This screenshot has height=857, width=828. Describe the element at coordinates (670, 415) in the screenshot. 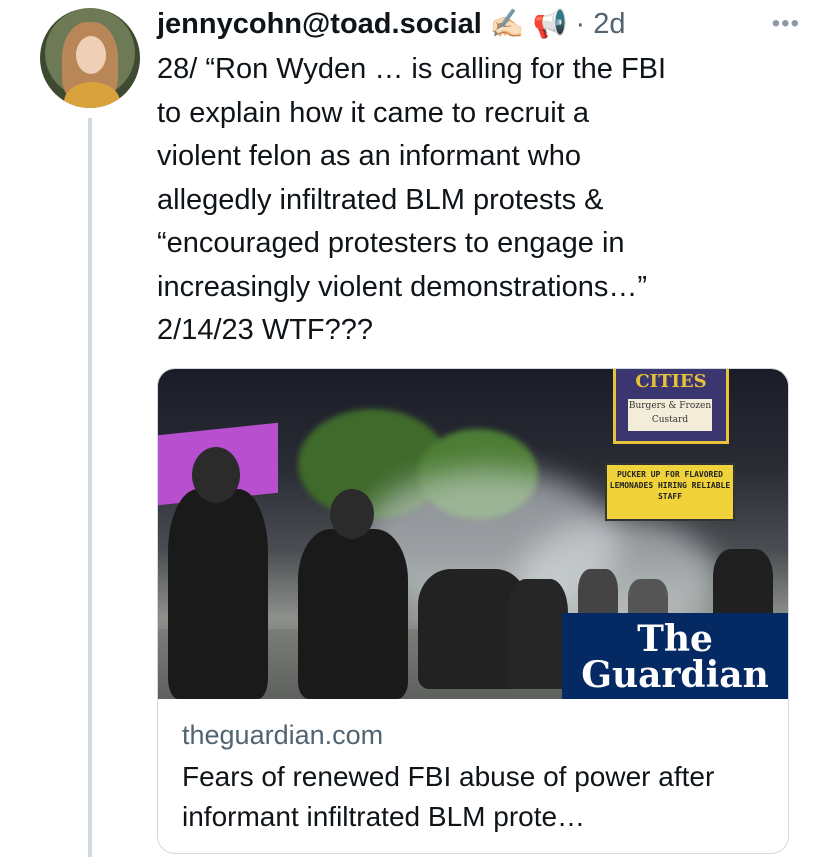

I see `restaurant-sign-sub: Burgers & Frozen Custard` at that location.